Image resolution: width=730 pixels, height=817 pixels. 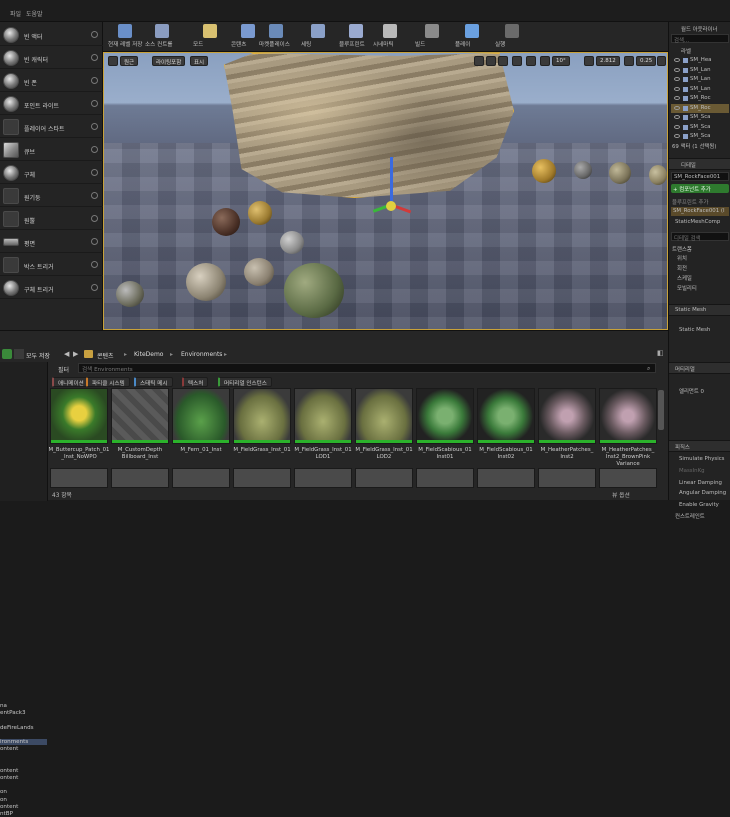 I want to click on viewport-perspective-button: 원근, so click(x=129, y=61).